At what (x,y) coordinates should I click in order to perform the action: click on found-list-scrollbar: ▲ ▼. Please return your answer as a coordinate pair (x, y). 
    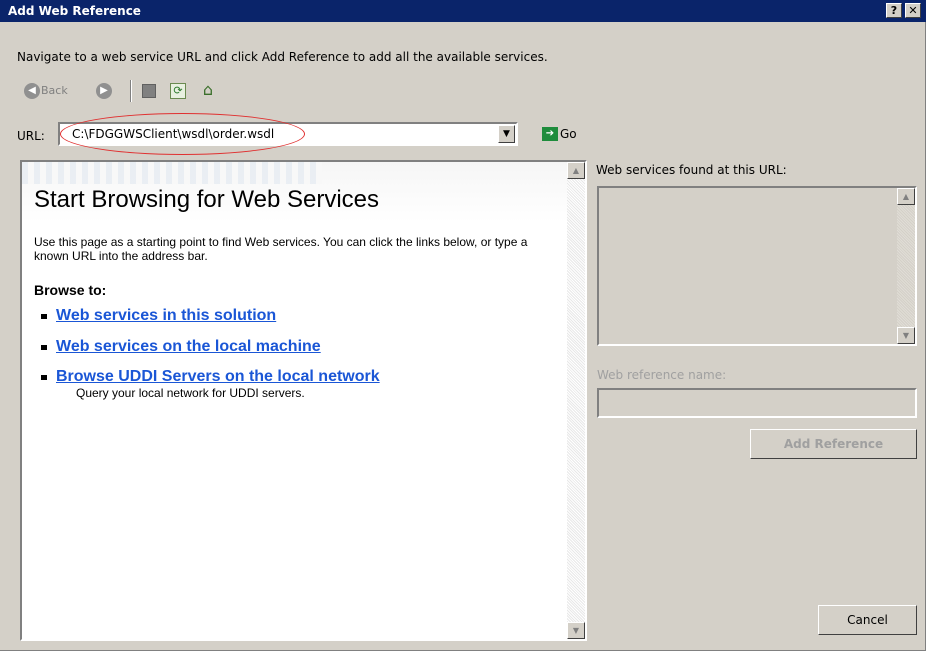
    Looking at the image, I should click on (906, 266).